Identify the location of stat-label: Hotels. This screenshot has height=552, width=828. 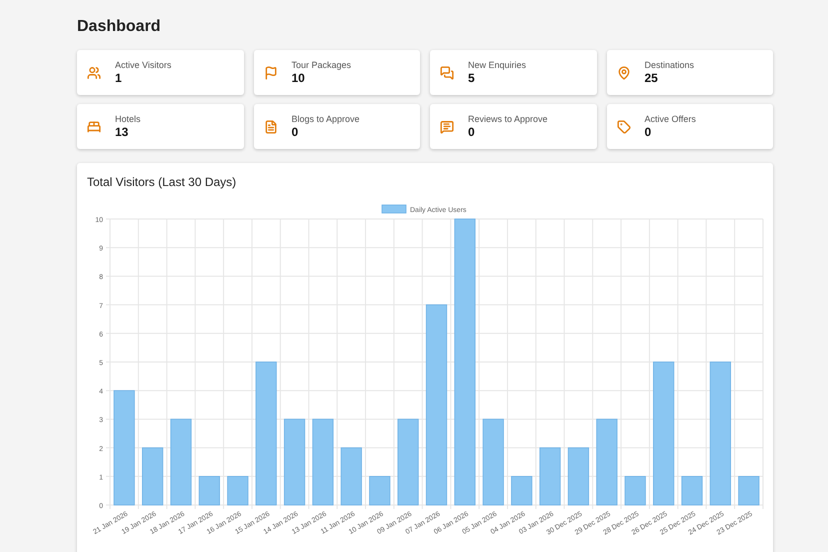
(128, 119).